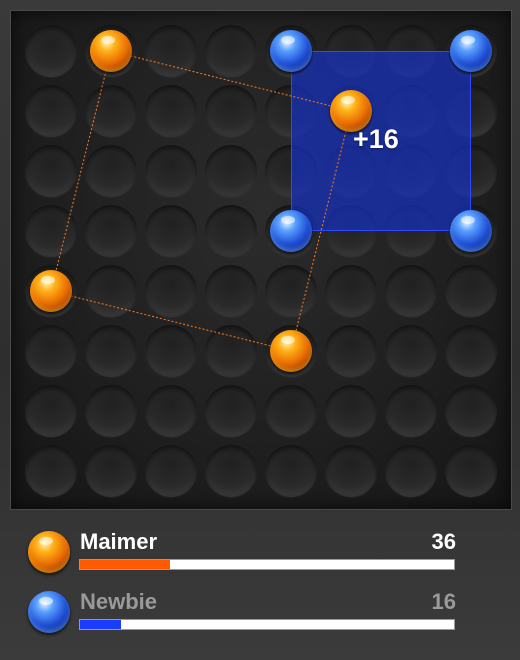 The width and height of the screenshot is (520, 660). Describe the element at coordinates (376, 139) in the screenshot. I see `score-popup: +16` at that location.